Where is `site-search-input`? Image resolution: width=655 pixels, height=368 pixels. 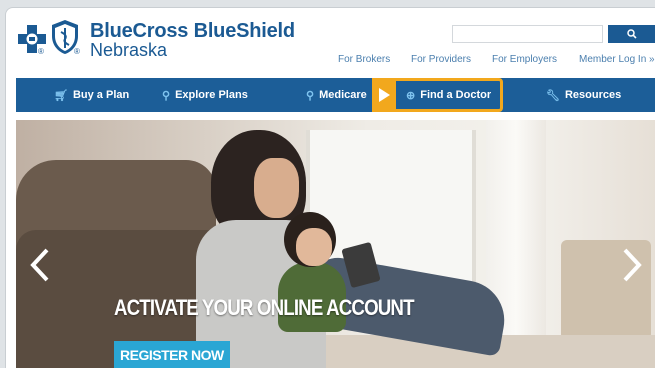
site-search-input is located at coordinates (527, 34).